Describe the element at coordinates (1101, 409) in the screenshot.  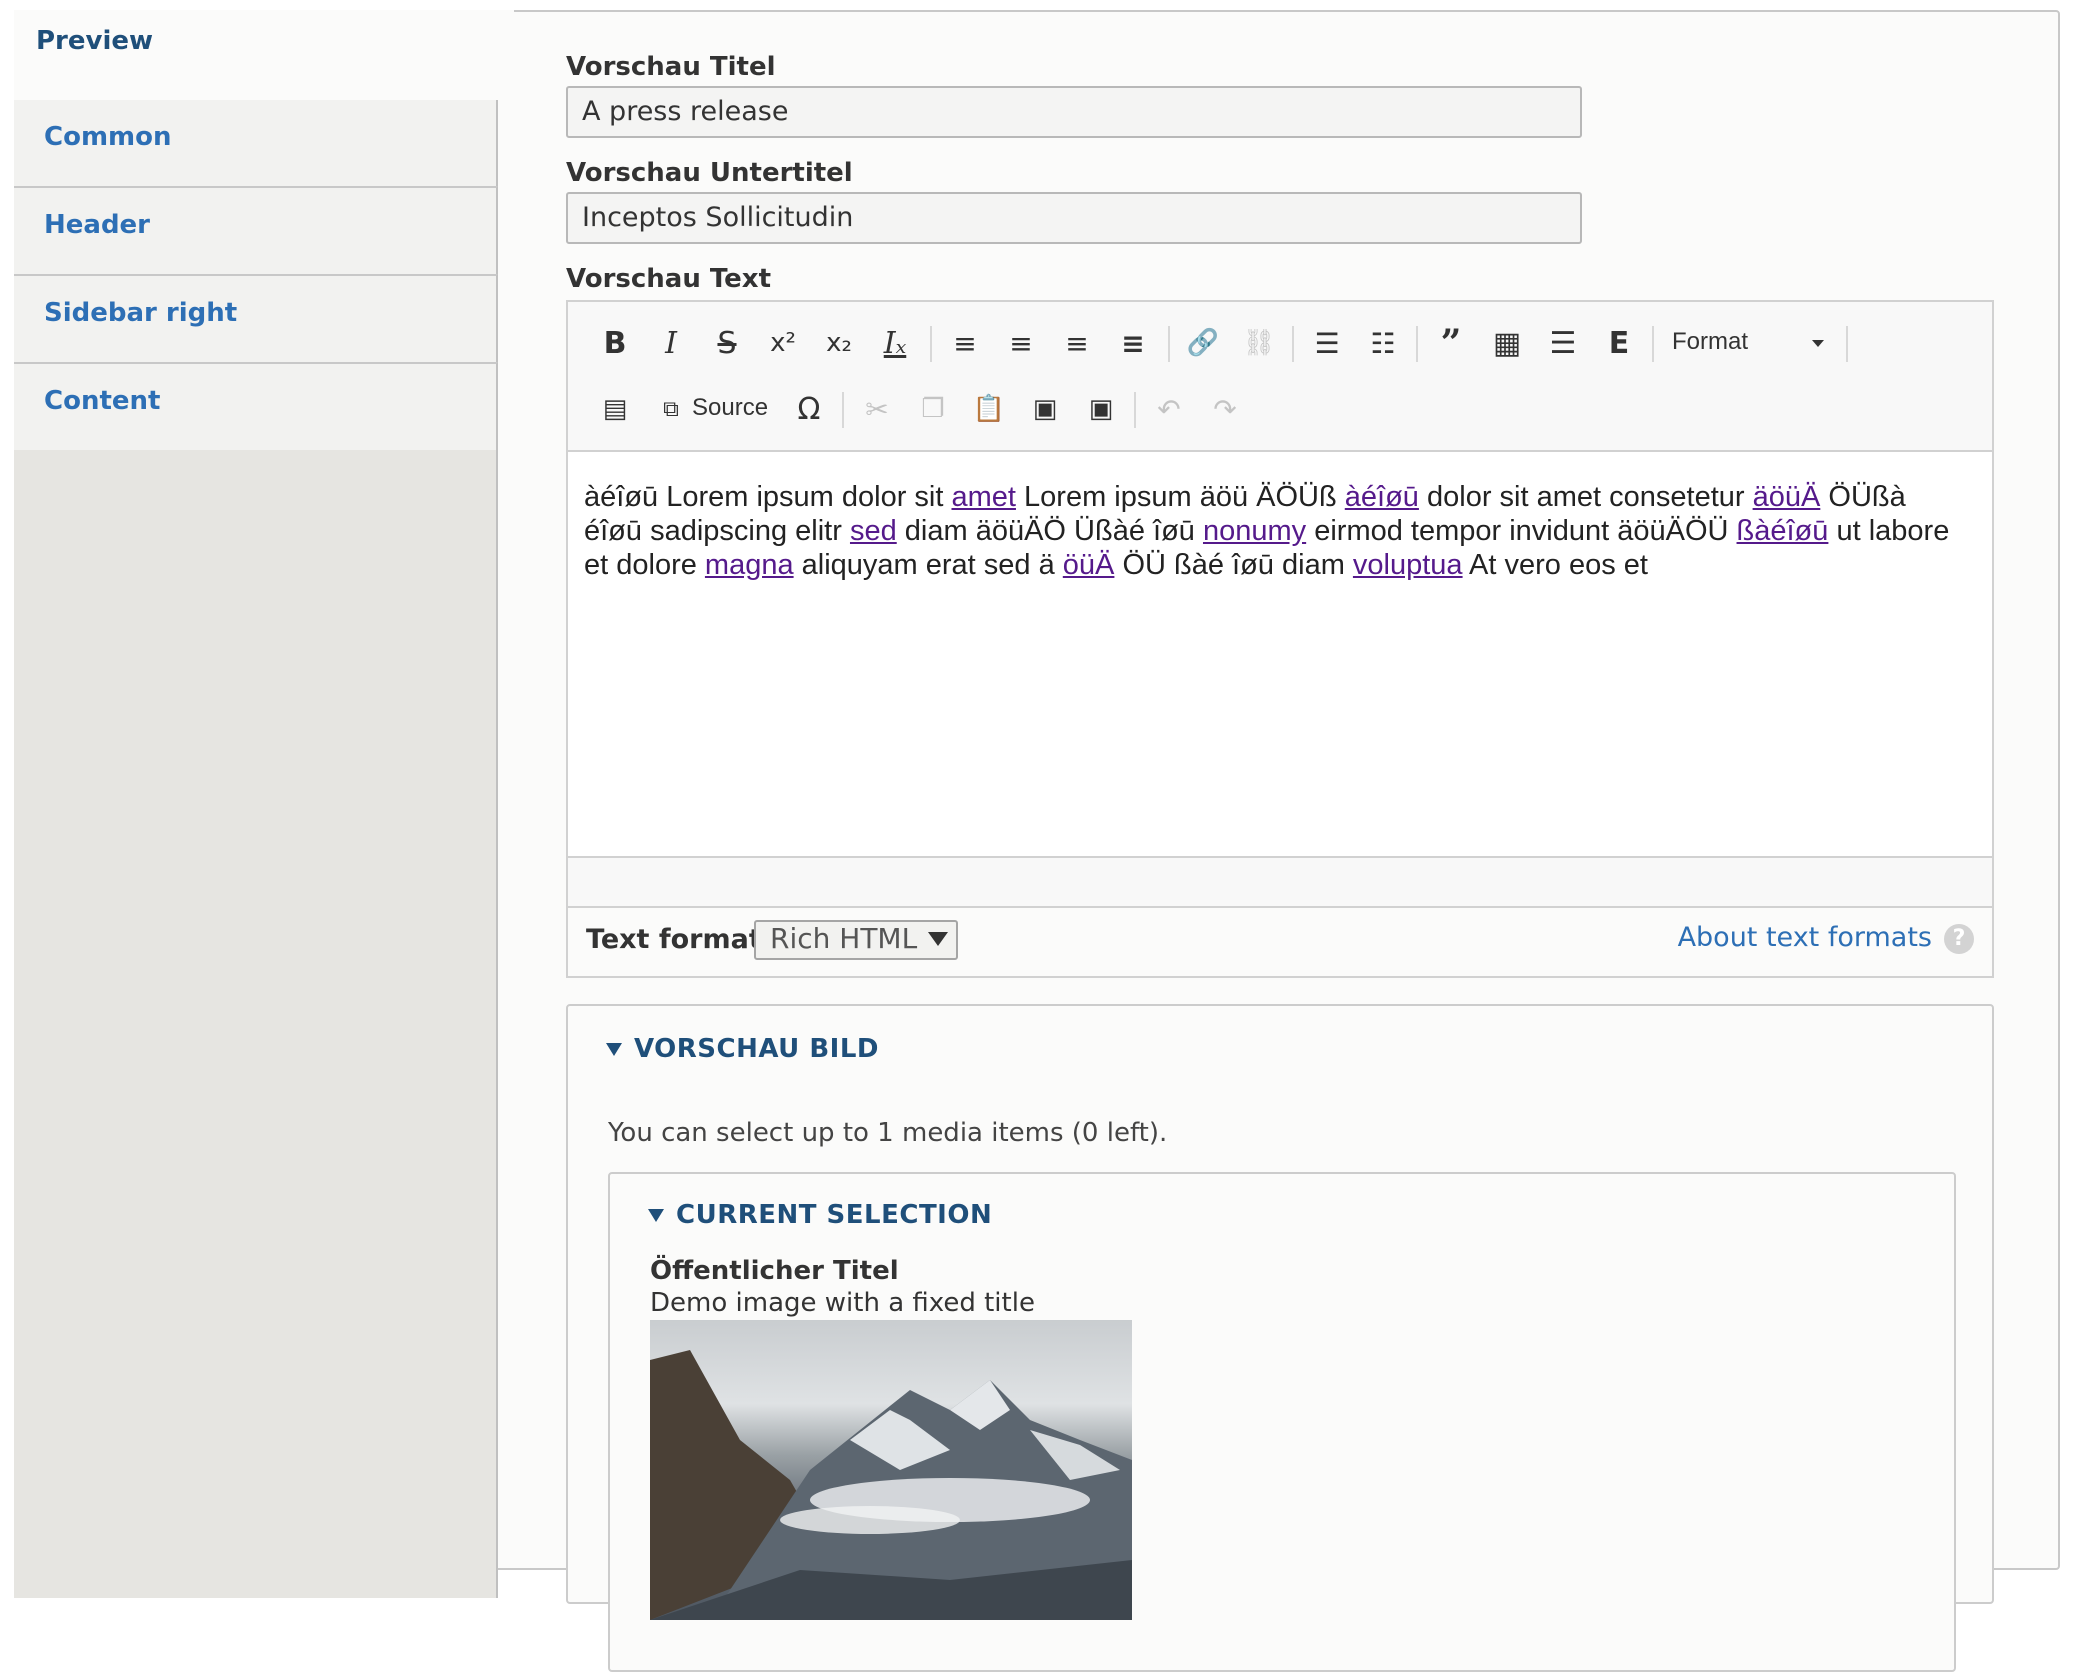
I see `paste-word-icon: ▣` at that location.